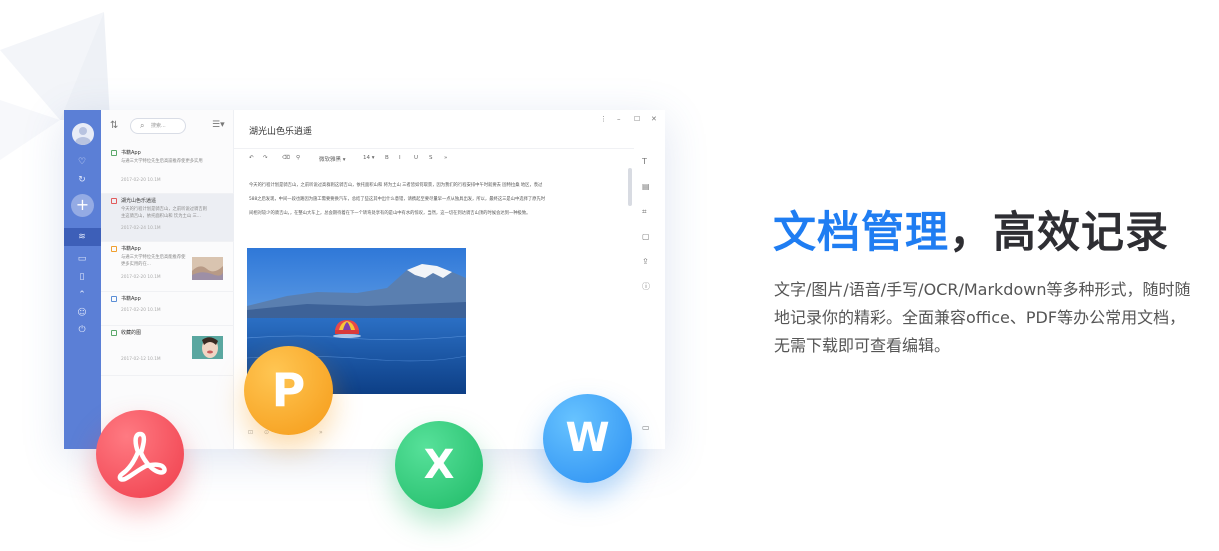  I want to click on title-rest: ，高效记录, so click(1059, 233).